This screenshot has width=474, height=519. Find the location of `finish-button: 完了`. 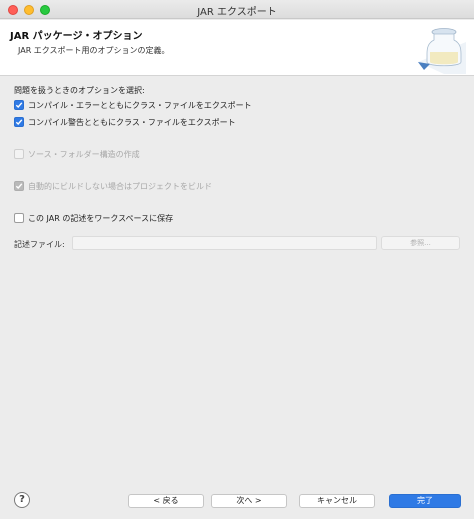

finish-button: 完了 is located at coordinates (425, 501).